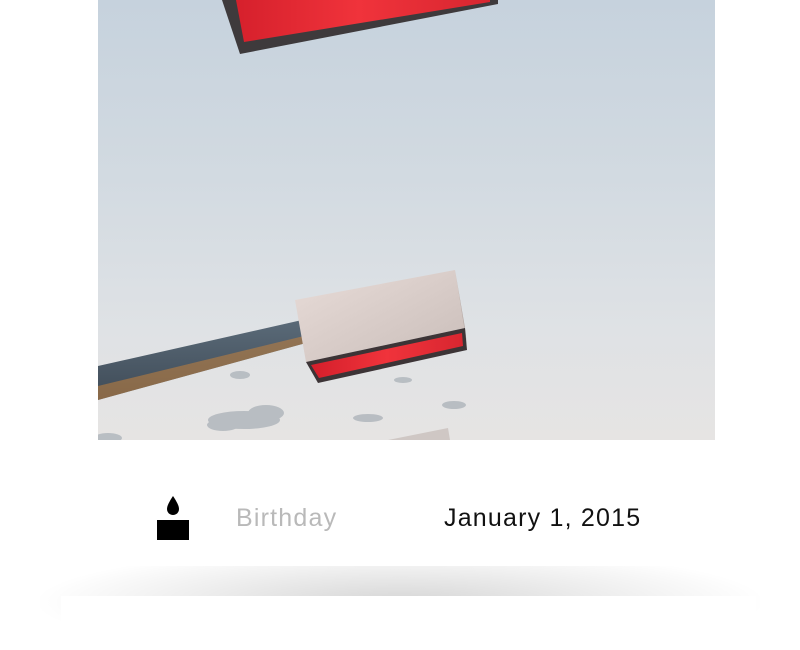 The width and height of the screenshot is (800, 650). Describe the element at coordinates (408, 623) in the screenshot. I see `next-card` at that location.